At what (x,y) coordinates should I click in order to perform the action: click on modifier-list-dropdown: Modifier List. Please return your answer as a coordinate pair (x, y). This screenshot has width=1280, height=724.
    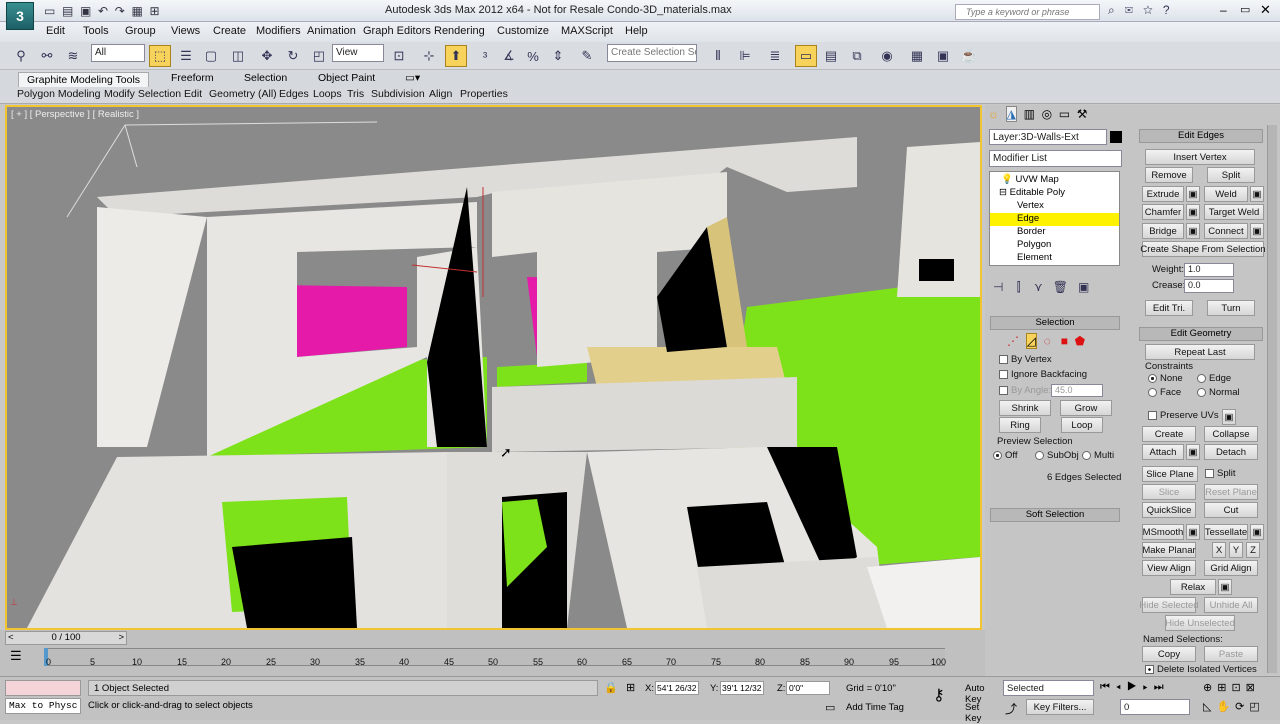
    Looking at the image, I should click on (1055, 158).